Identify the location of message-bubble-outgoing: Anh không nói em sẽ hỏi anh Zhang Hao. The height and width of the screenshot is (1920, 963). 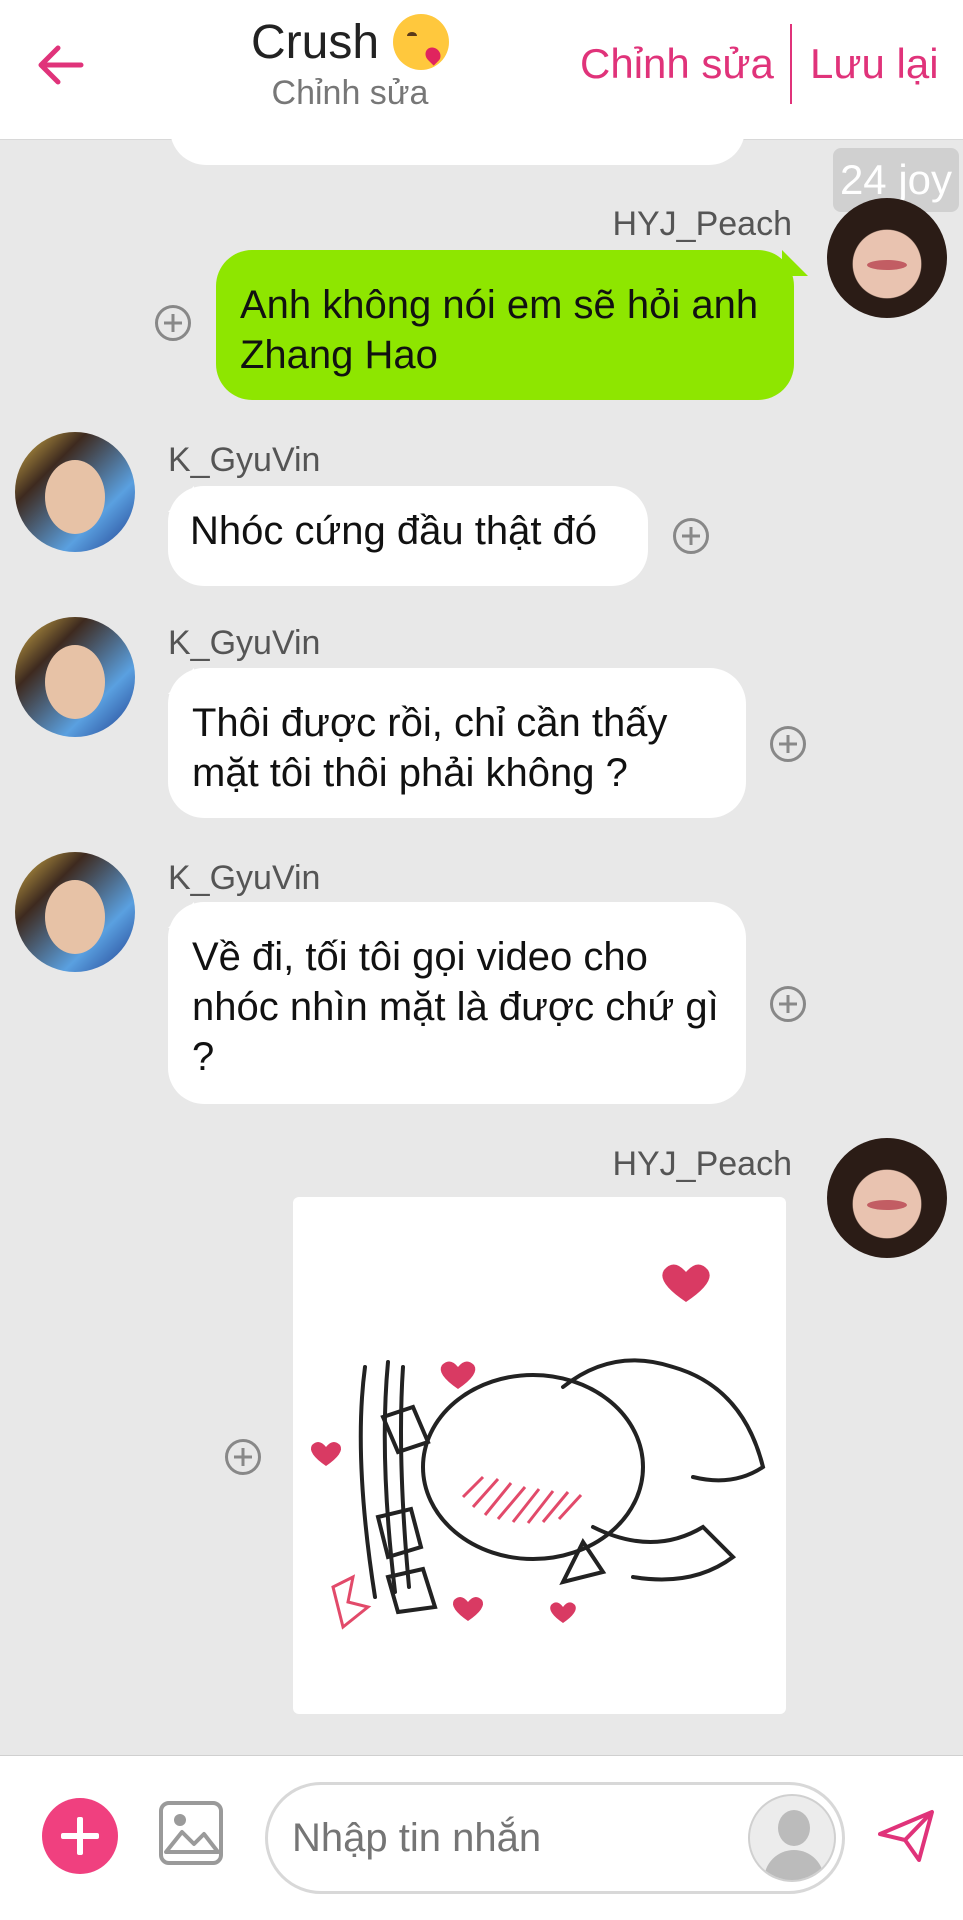
(505, 325).